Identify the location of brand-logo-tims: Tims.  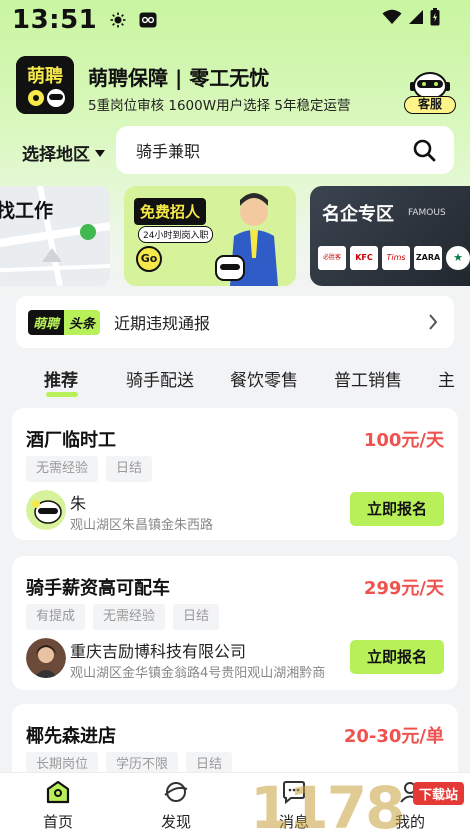
(396, 258).